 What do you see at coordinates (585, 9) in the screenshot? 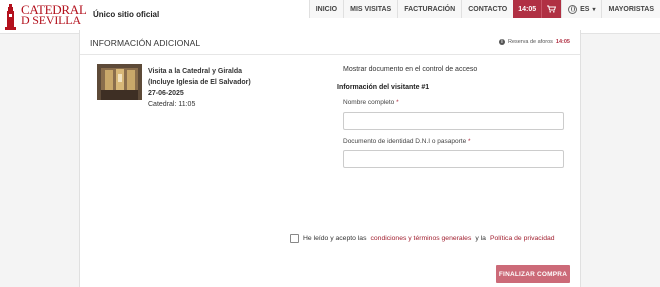
I see `language-label: ES` at bounding box center [585, 9].